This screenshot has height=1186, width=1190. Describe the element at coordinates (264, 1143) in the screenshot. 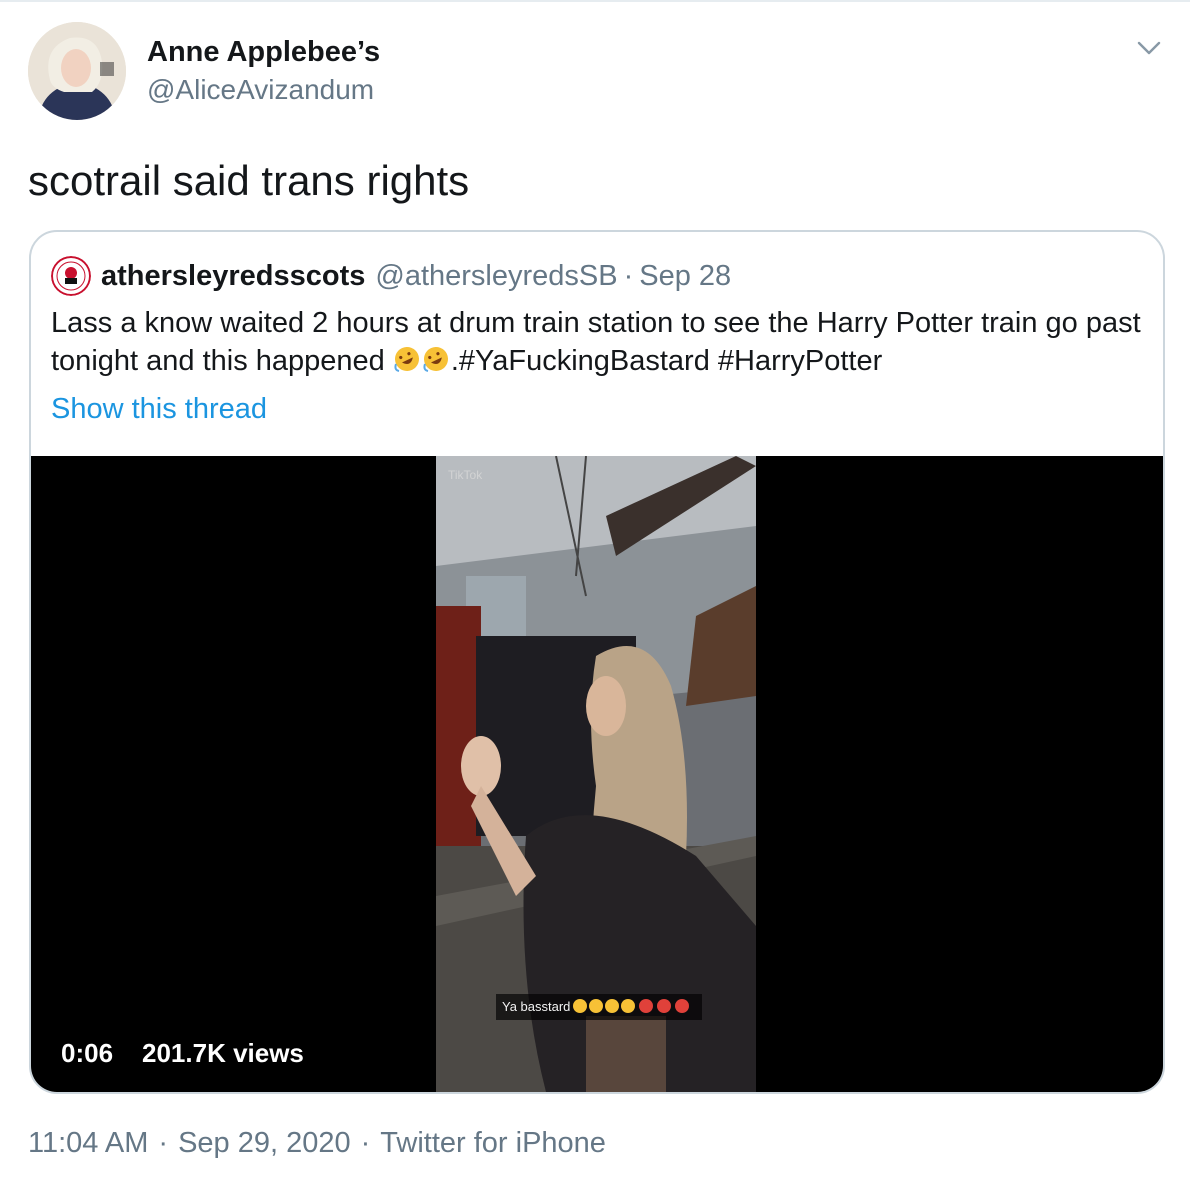

I see `tweet-date: Sep 29, 2020` at that location.